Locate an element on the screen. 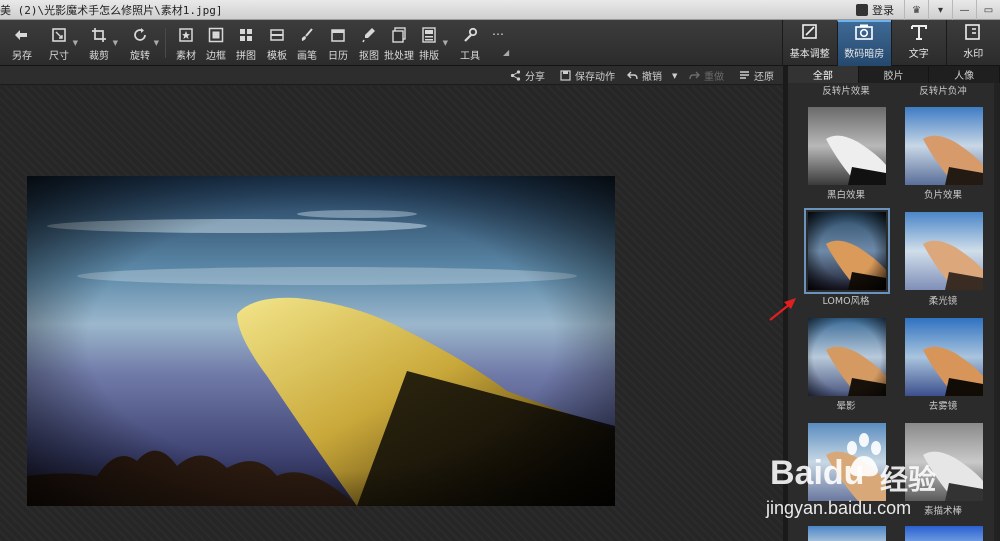 Image resolution: width=1000 pixels, height=541 pixels. effect-thumb-negative is located at coordinates (944, 146).